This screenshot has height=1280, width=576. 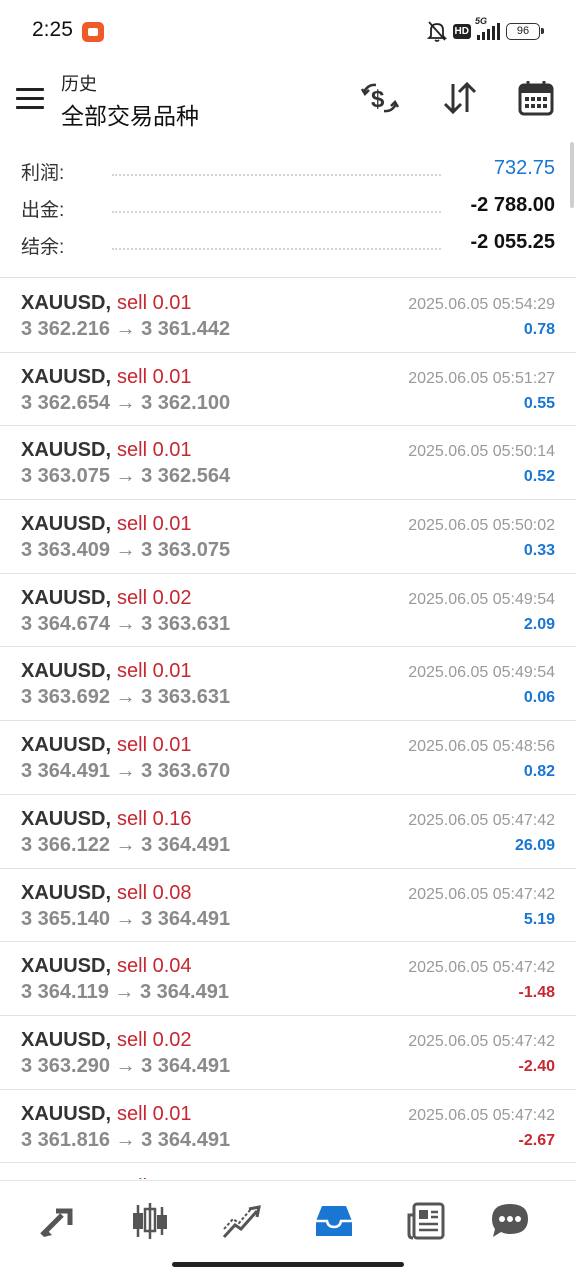 What do you see at coordinates (536, 98) in the screenshot?
I see `calendar-icon` at bounding box center [536, 98].